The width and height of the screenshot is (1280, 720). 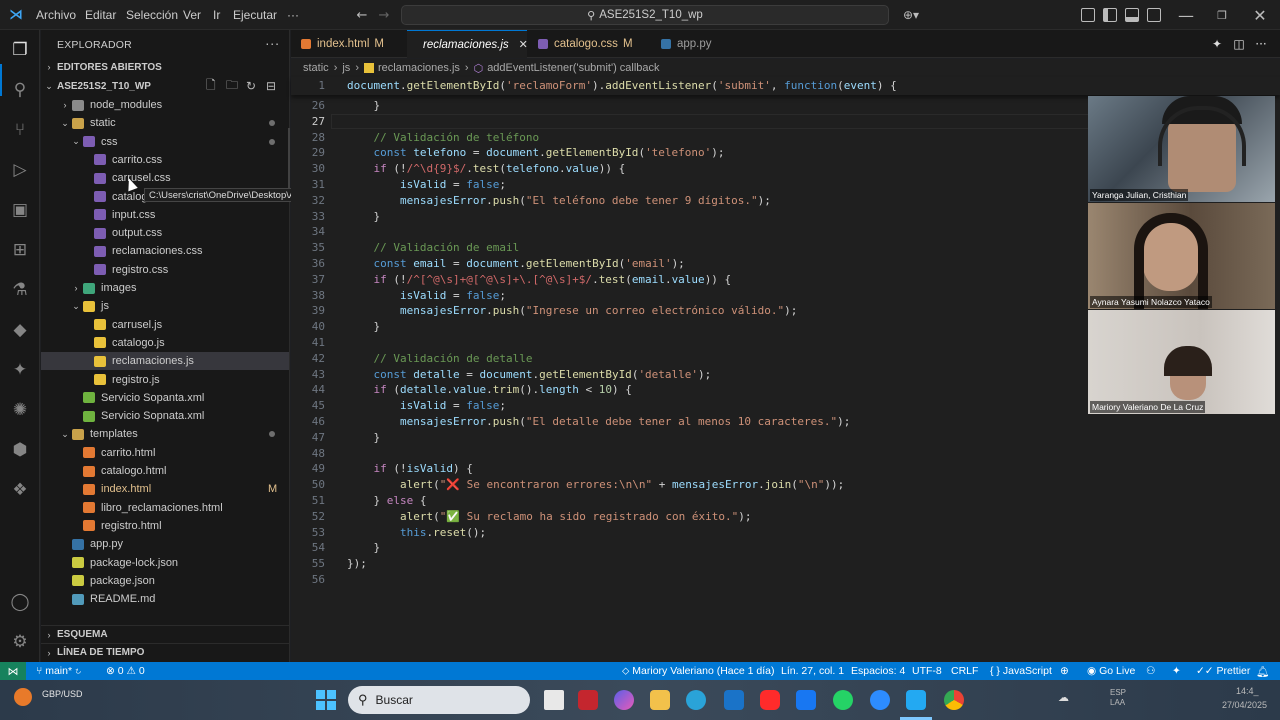 I want to click on menu-ir: Ir, so click(x=216, y=15).